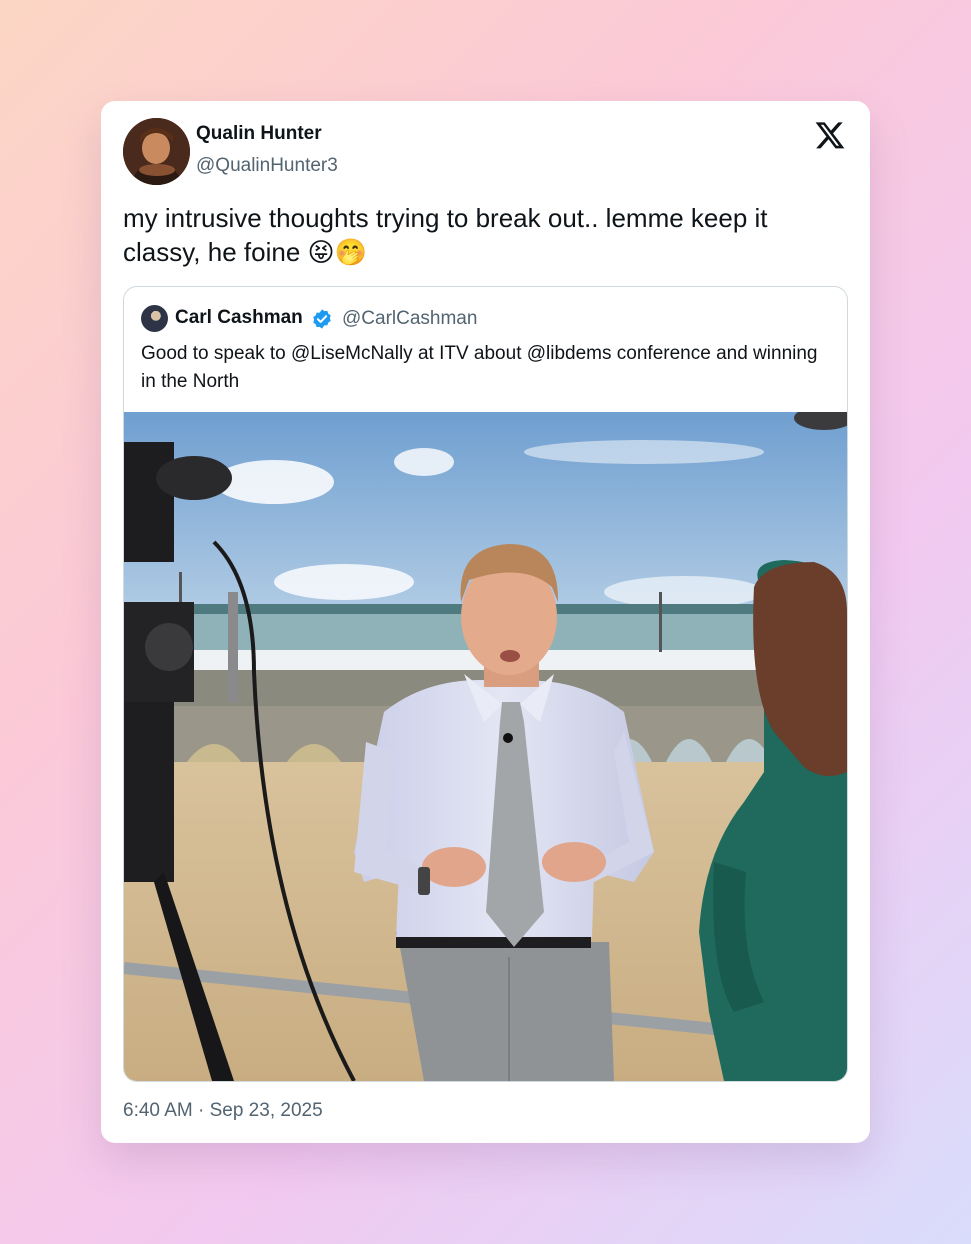 This screenshot has height=1244, width=971. Describe the element at coordinates (350, 253) in the screenshot. I see `hand-over-mouth-emoji: 🤭` at that location.